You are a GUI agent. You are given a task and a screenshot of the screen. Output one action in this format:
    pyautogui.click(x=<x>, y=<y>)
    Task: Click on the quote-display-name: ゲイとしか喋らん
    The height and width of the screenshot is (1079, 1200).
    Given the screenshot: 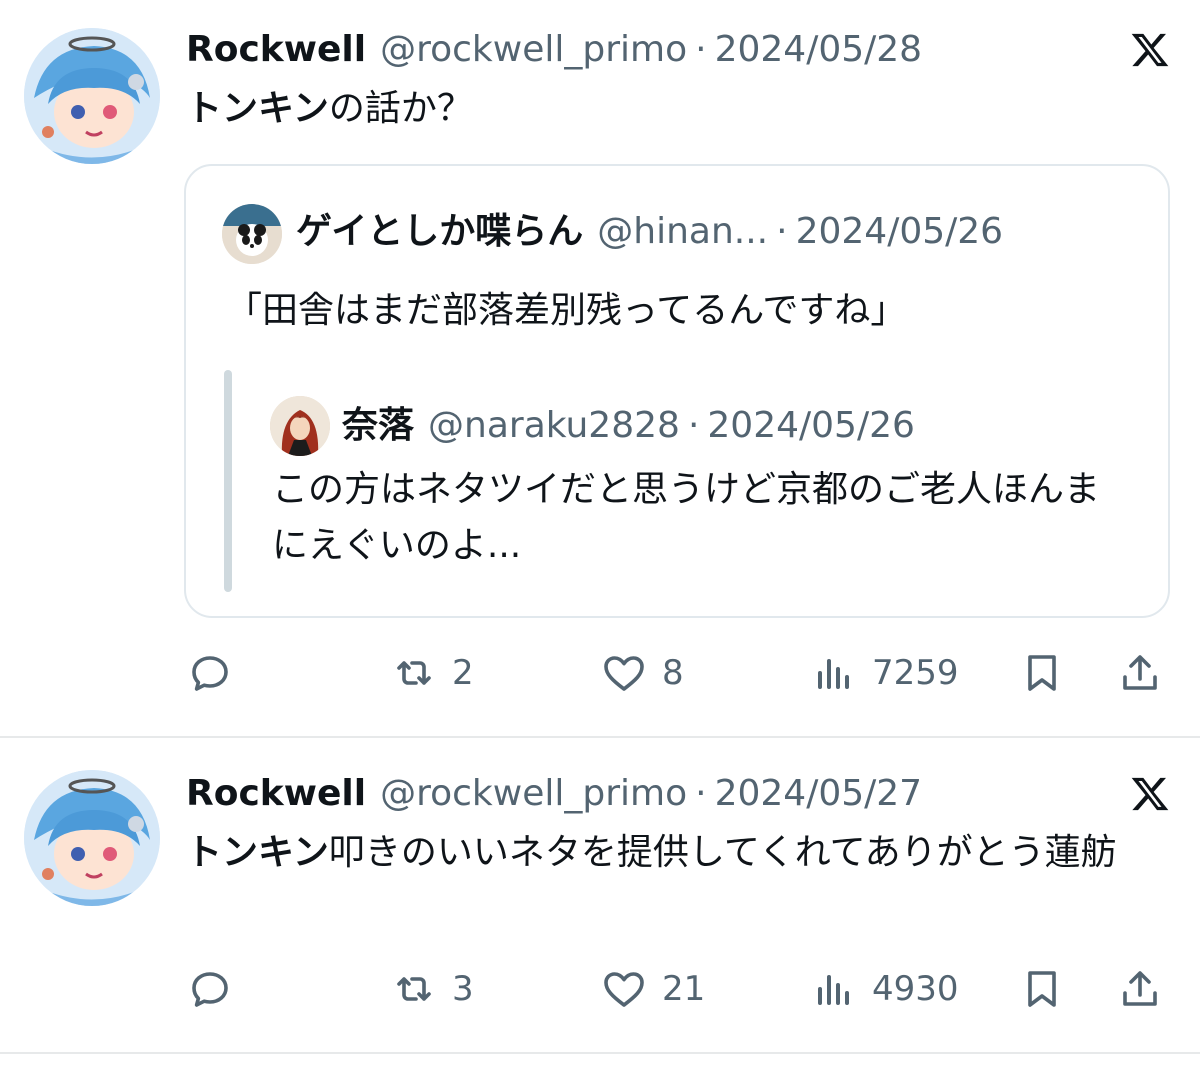 What is the action you would take?
    pyautogui.click(x=439, y=232)
    